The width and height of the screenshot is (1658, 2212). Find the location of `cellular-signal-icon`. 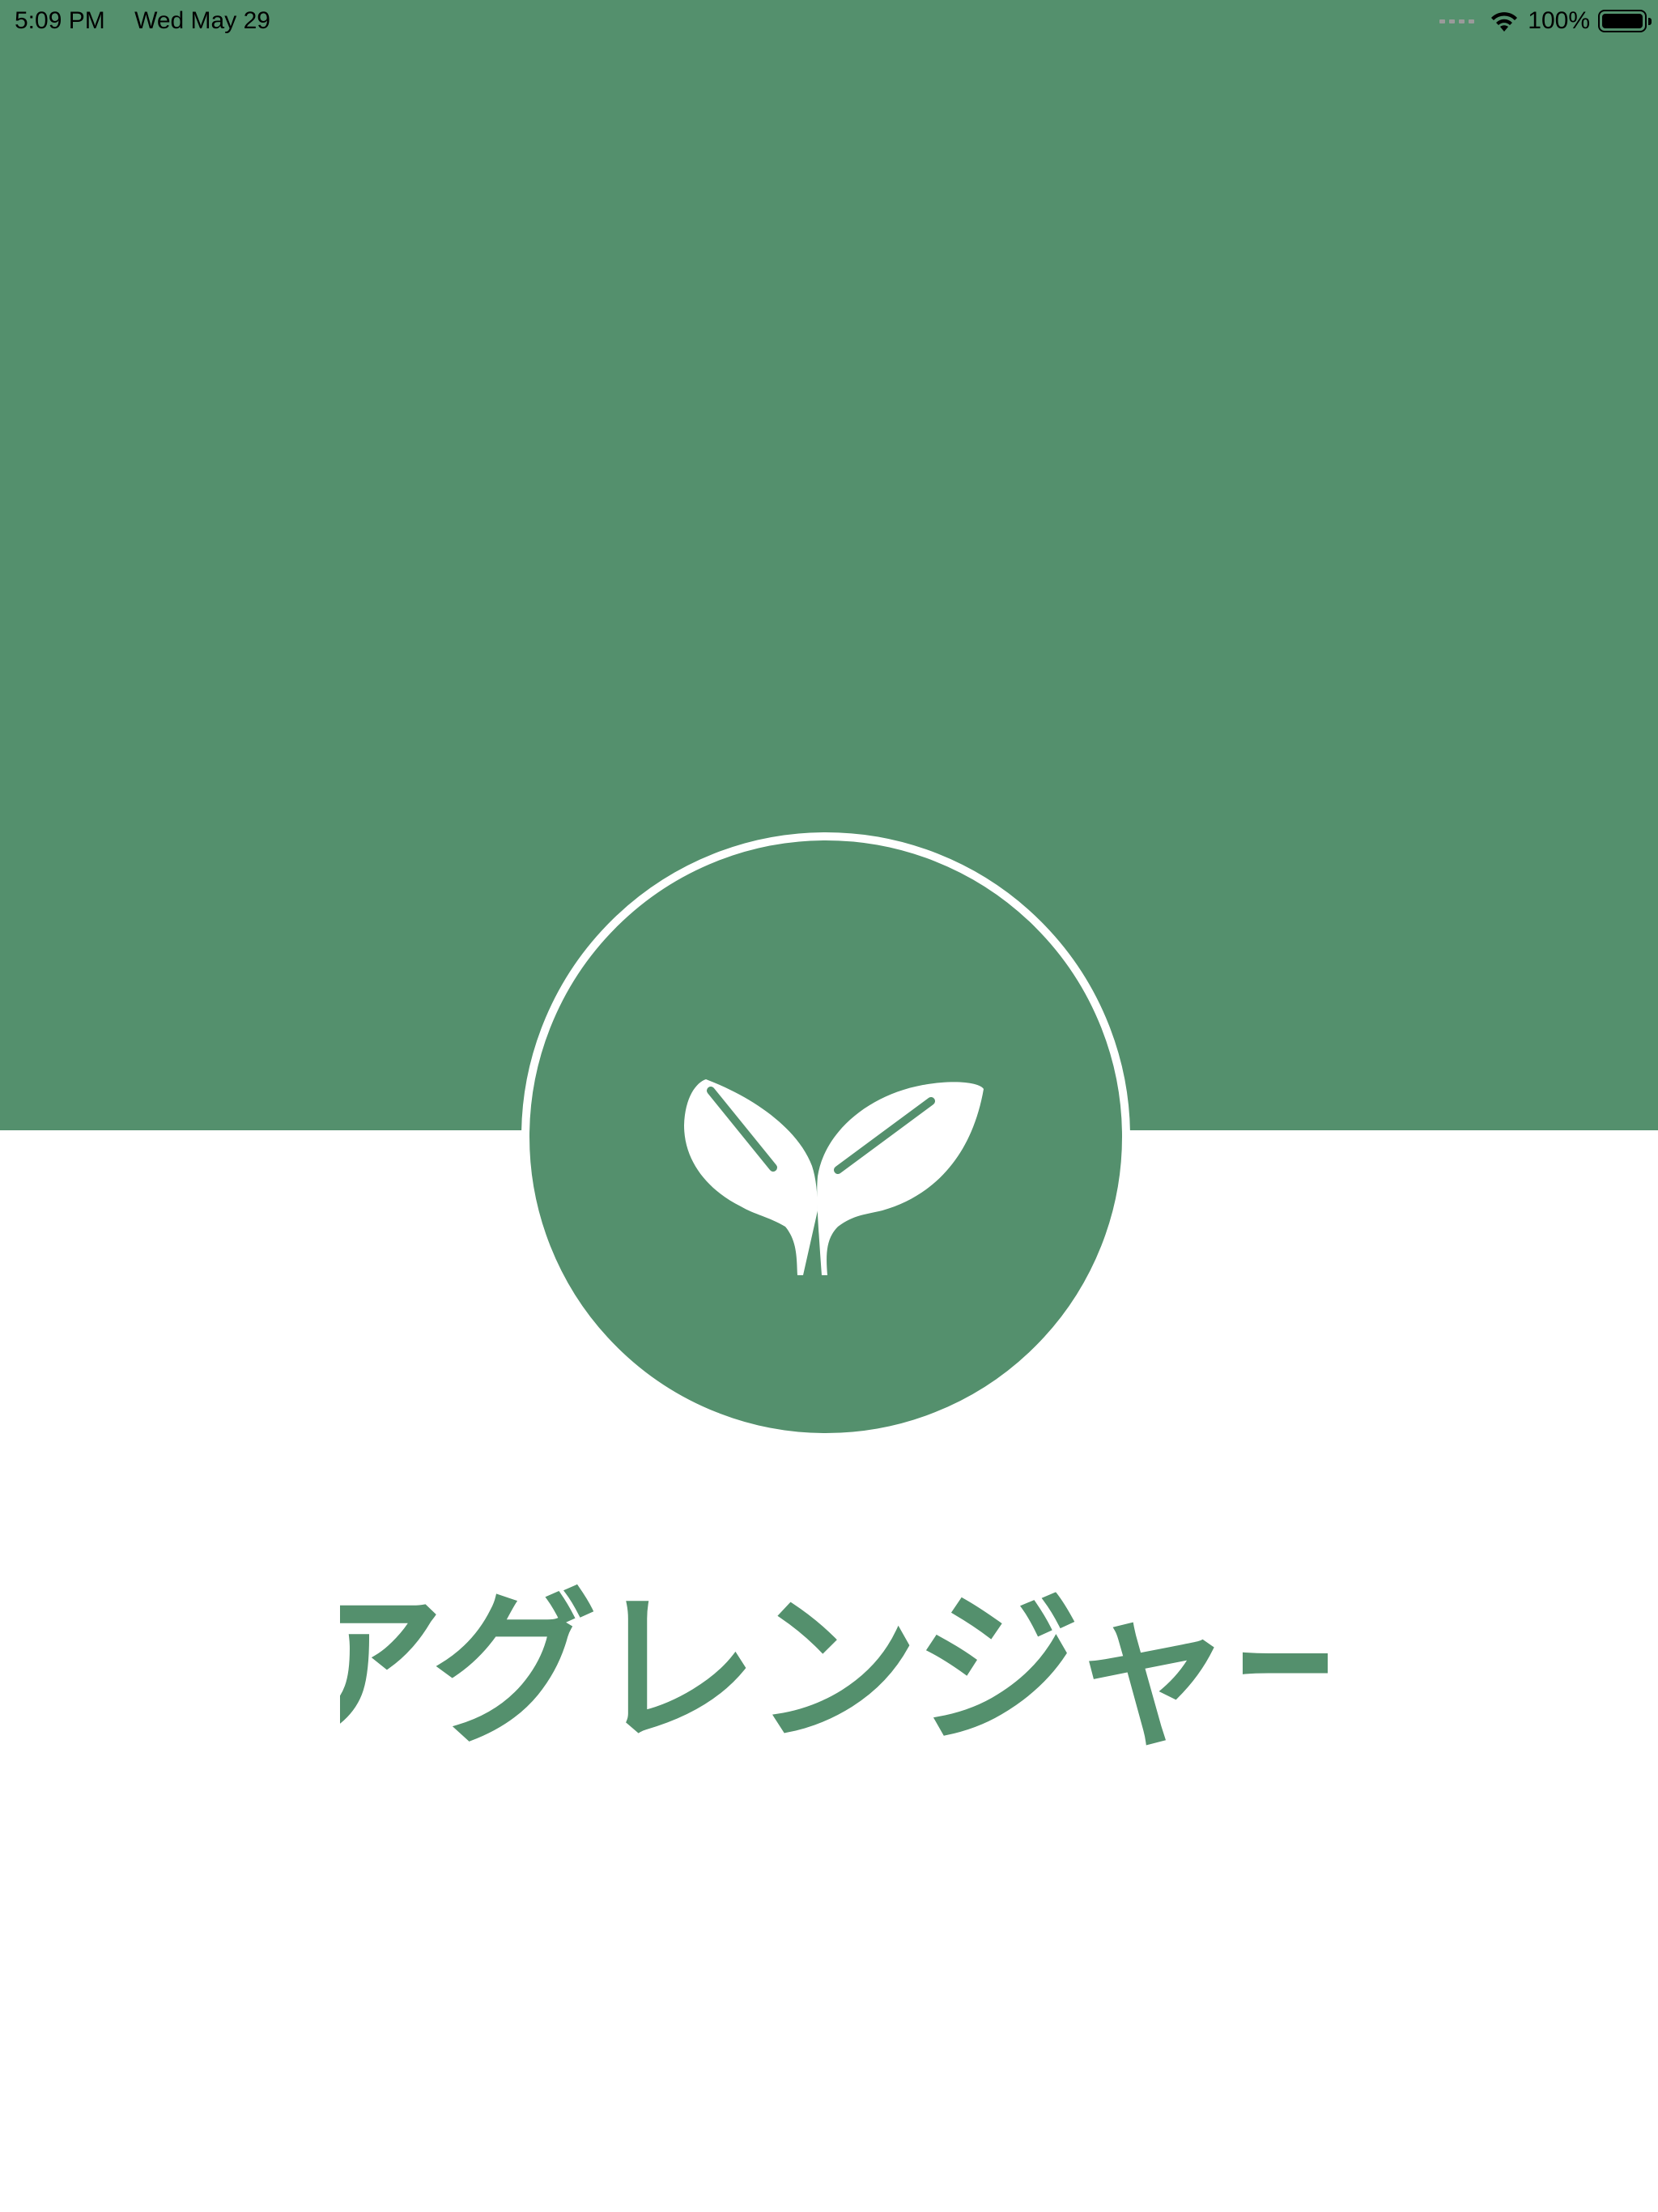

cellular-signal-icon is located at coordinates (1457, 21).